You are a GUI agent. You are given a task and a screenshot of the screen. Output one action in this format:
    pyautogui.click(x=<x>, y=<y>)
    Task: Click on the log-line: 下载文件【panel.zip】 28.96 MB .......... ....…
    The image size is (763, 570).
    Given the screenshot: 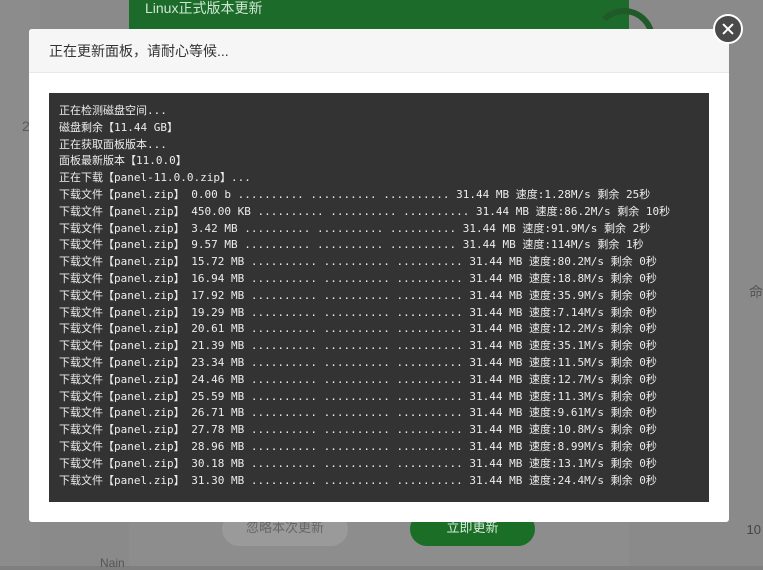 What is the action you would take?
    pyautogui.click(x=358, y=446)
    